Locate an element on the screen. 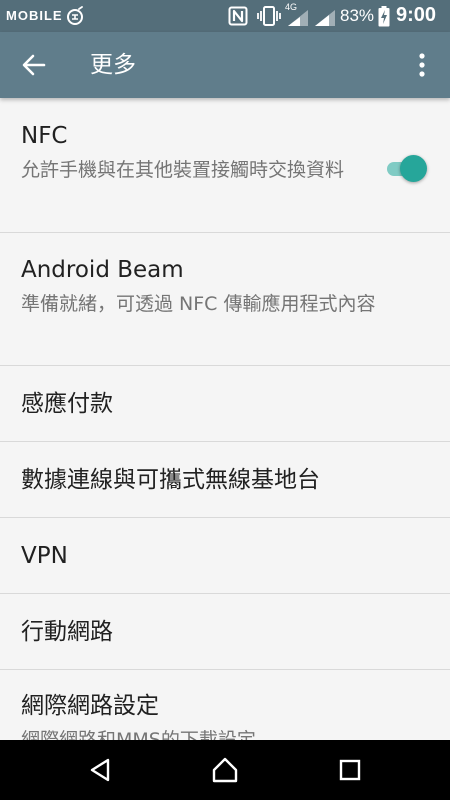 This screenshot has height=800, width=450. setting-title: VPN is located at coordinates (44, 556).